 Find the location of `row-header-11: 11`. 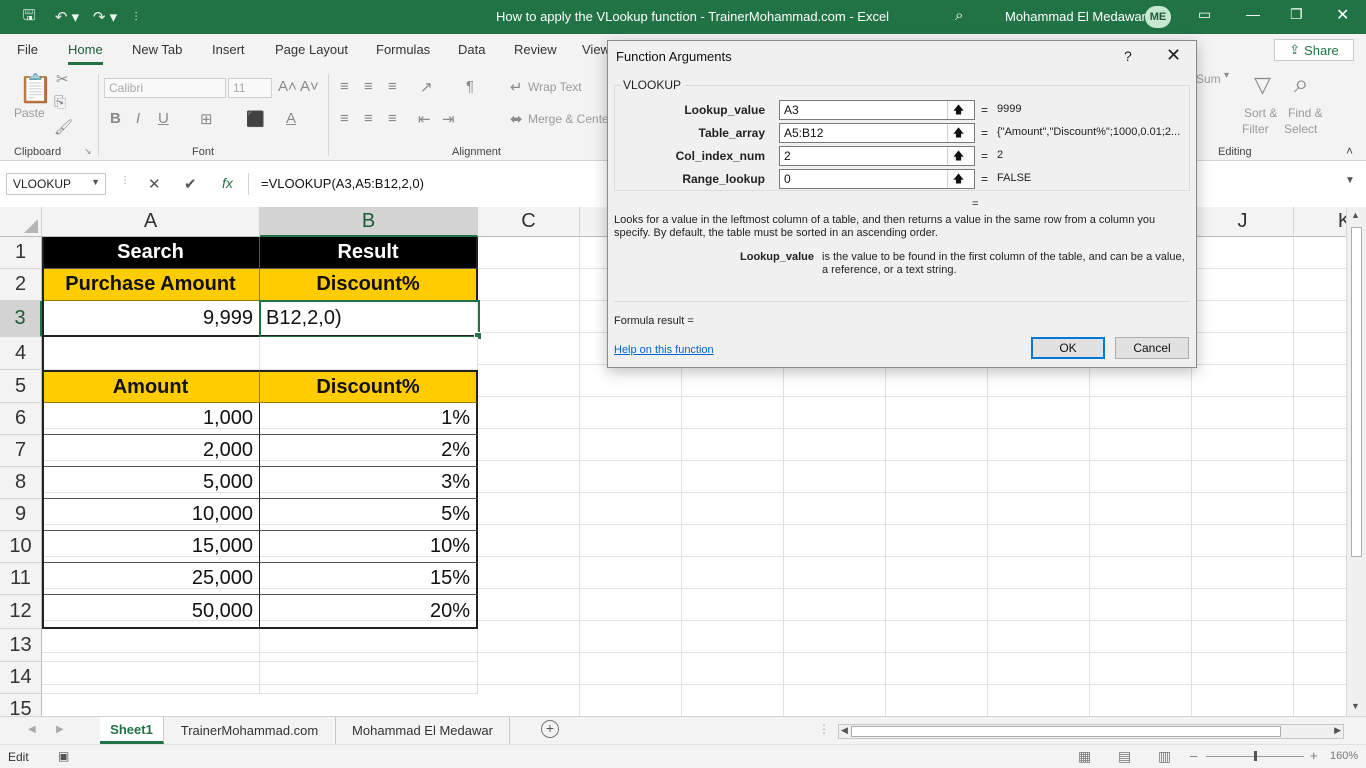

row-header-11: 11 is located at coordinates (21, 579).